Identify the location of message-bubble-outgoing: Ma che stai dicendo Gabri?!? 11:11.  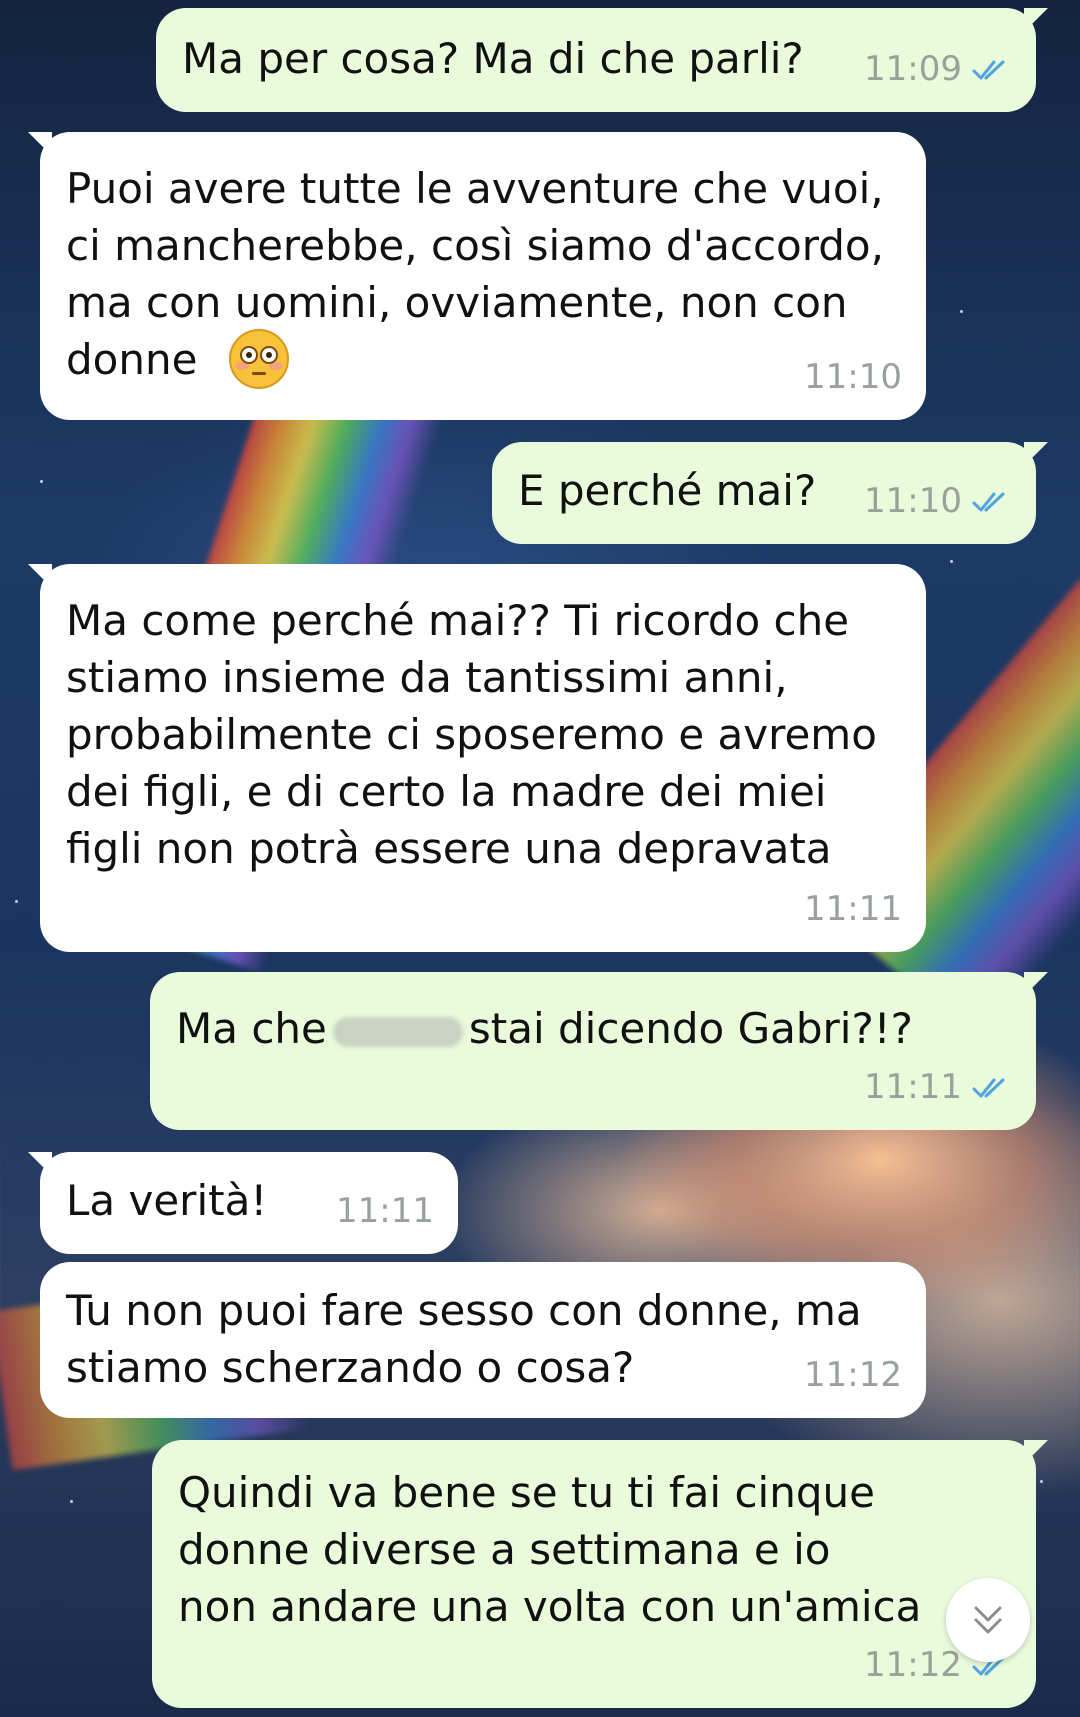
(599, 1051).